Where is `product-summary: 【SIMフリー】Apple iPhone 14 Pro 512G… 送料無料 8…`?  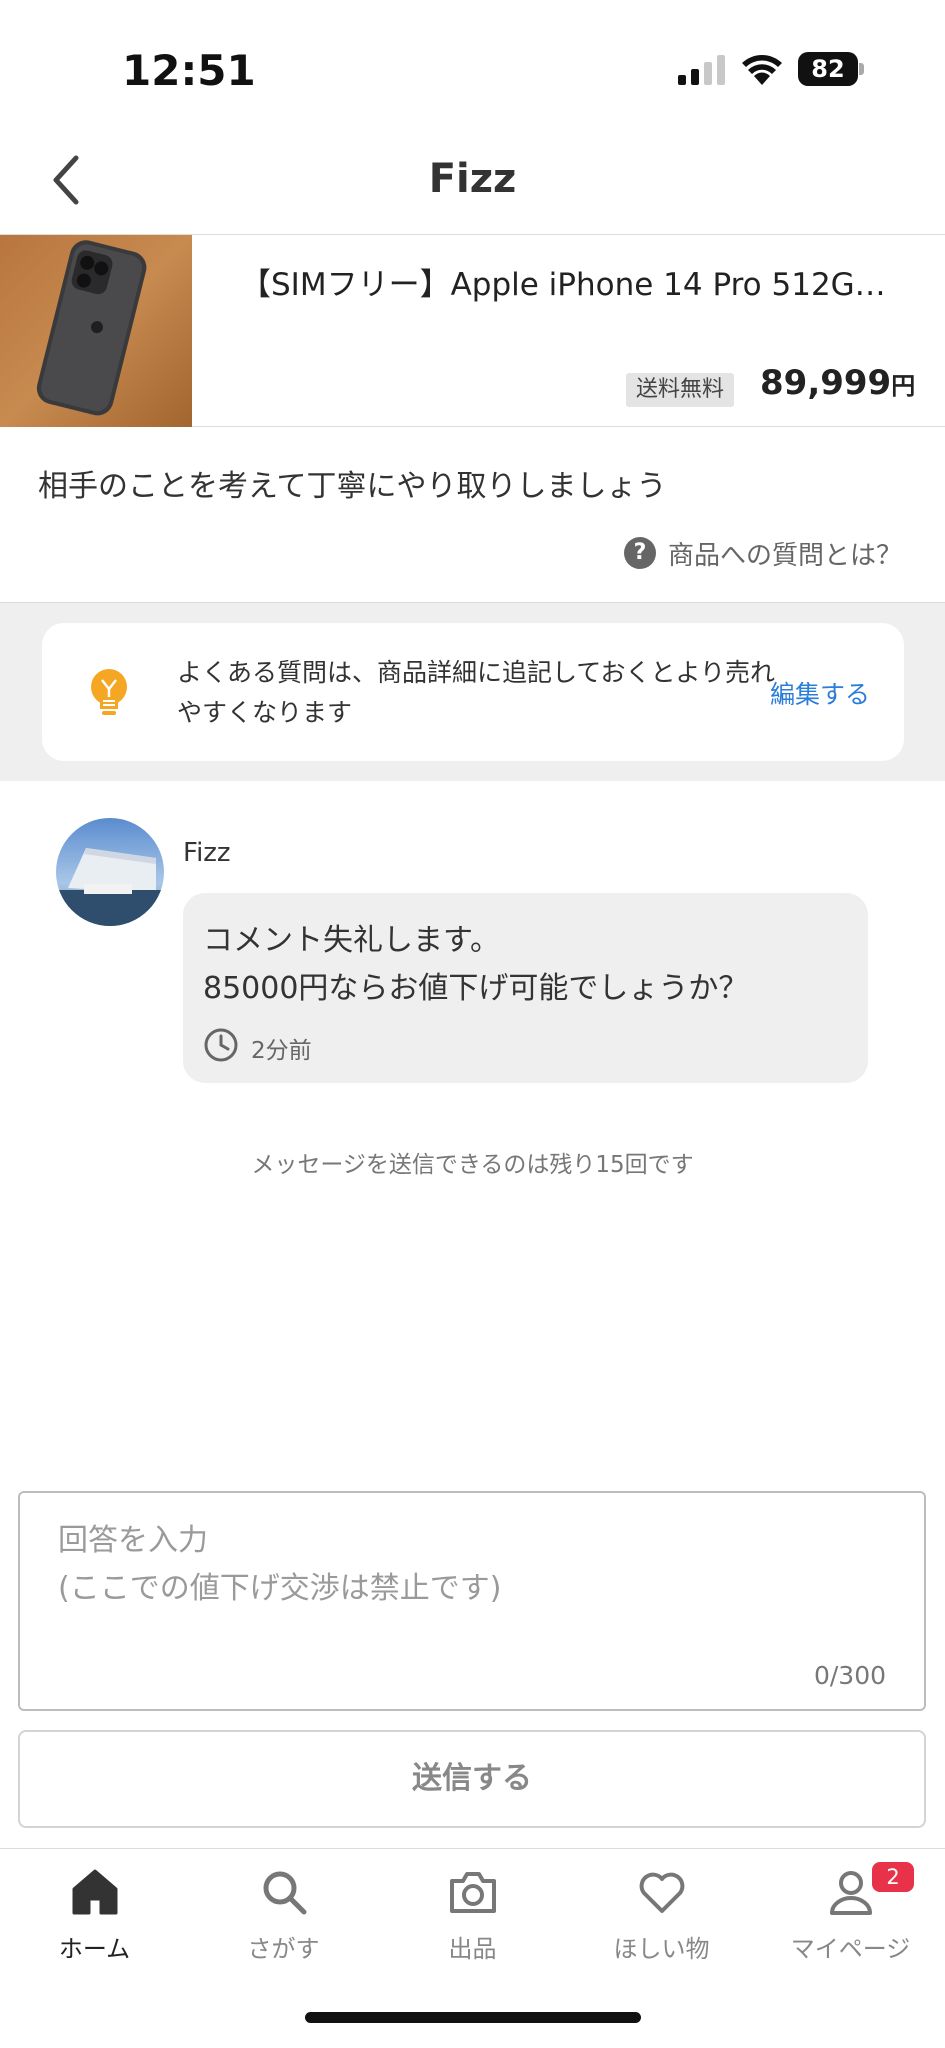 product-summary: 【SIMフリー】Apple iPhone 14 Pro 512G… 送料無料 8… is located at coordinates (472, 331).